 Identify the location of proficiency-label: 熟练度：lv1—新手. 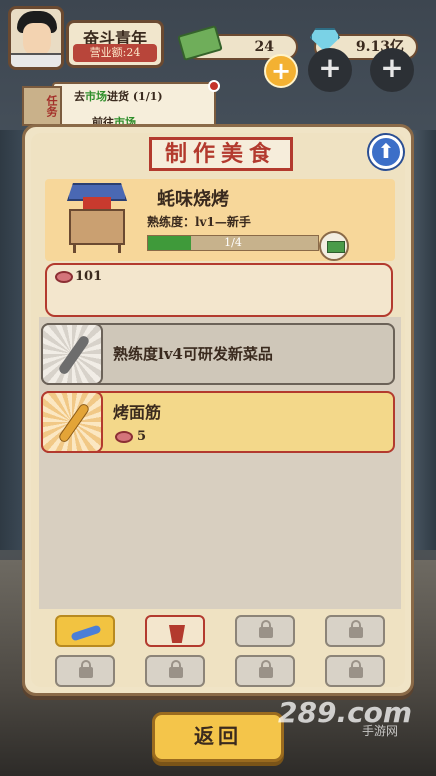
(199, 222).